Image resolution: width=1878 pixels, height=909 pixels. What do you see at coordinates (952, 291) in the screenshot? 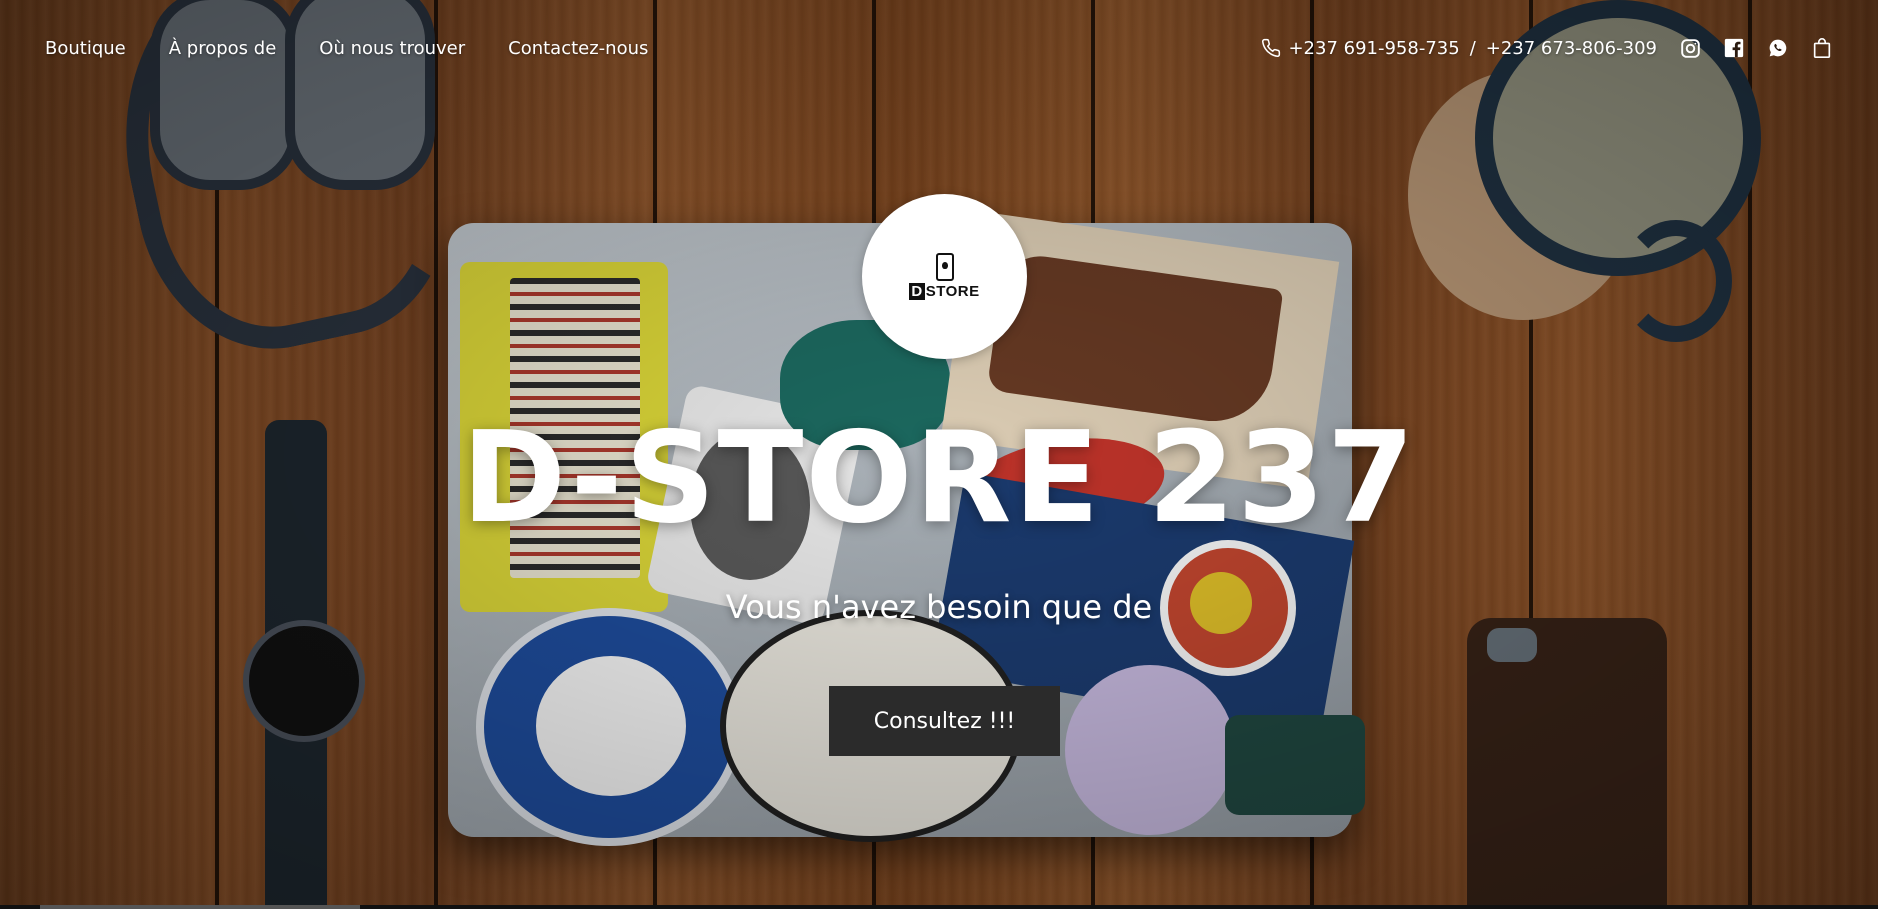
I see `logo-wordmark-suffix: STORE` at bounding box center [952, 291].